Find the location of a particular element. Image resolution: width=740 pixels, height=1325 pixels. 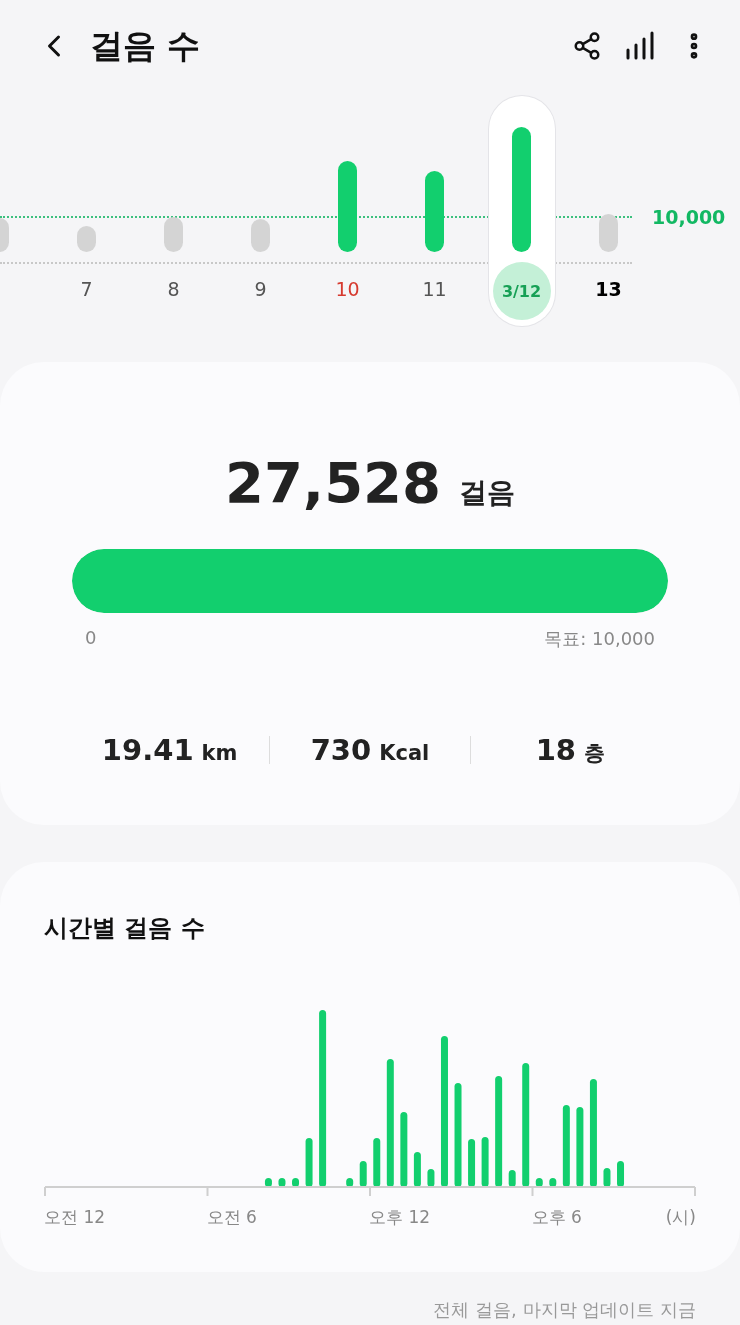

stat-unit: km is located at coordinates (219, 753).